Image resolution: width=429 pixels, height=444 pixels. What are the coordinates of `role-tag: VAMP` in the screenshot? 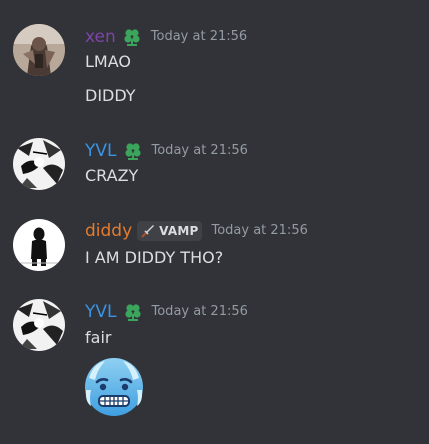 It's located at (170, 231).